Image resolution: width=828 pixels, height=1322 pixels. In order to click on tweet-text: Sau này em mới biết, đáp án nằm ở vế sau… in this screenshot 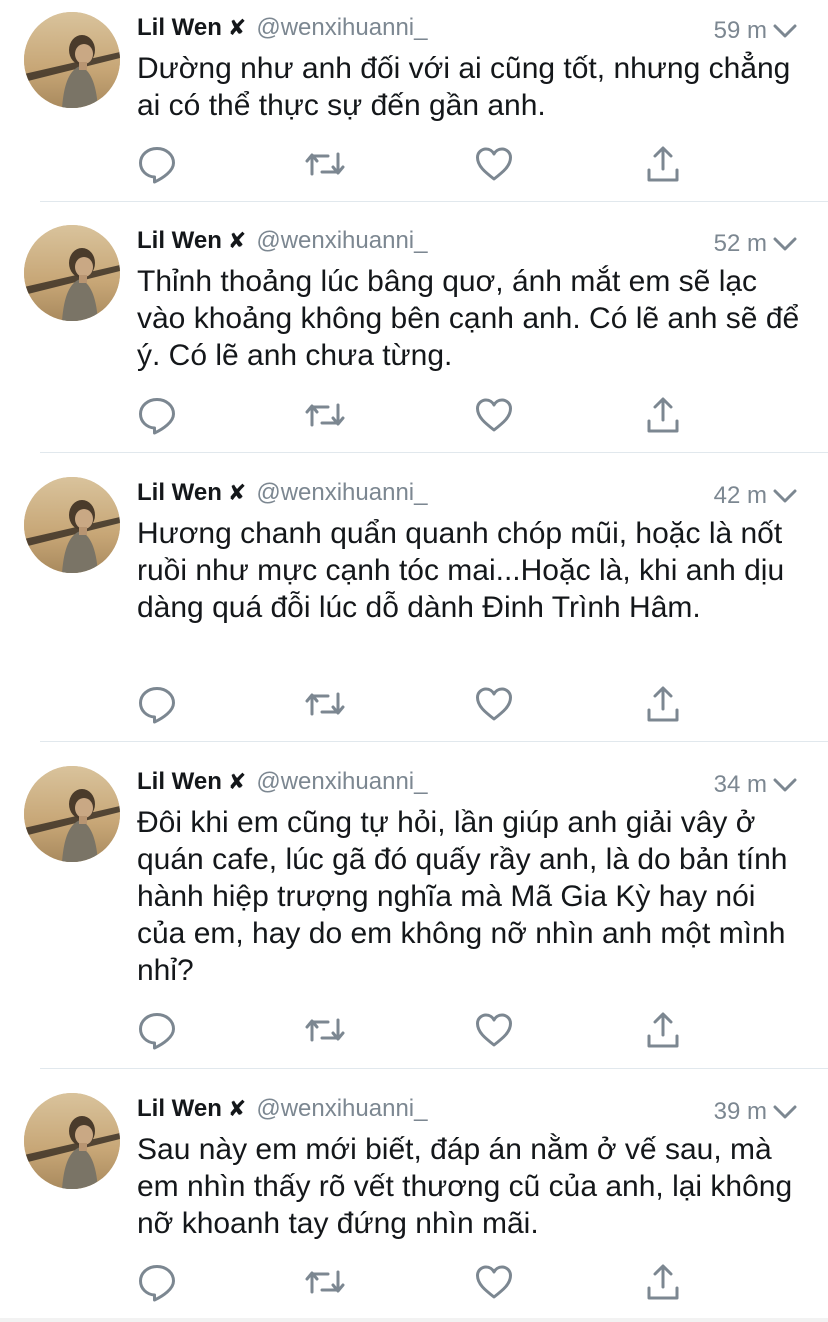, I will do `click(465, 1186)`.